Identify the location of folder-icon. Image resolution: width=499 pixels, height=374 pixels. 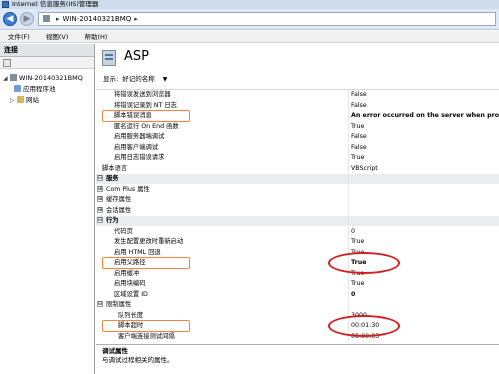
(20, 99).